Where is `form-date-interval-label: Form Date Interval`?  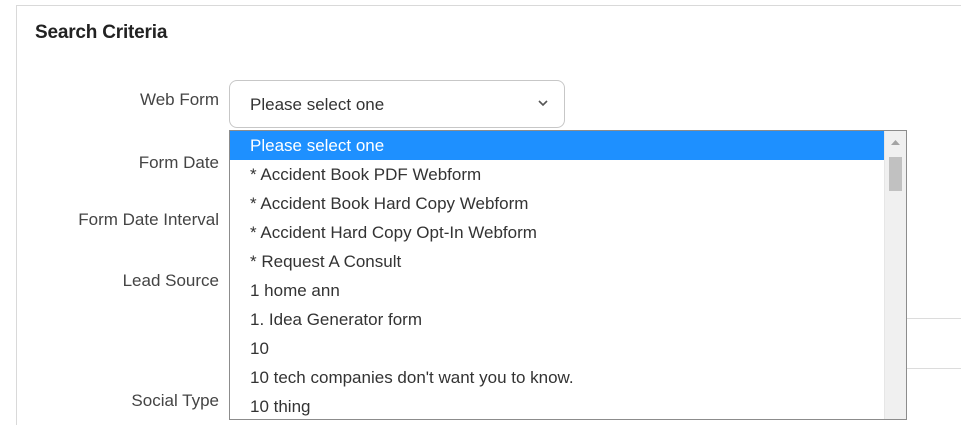 form-date-interval-label: Form Date Interval is located at coordinates (148, 219).